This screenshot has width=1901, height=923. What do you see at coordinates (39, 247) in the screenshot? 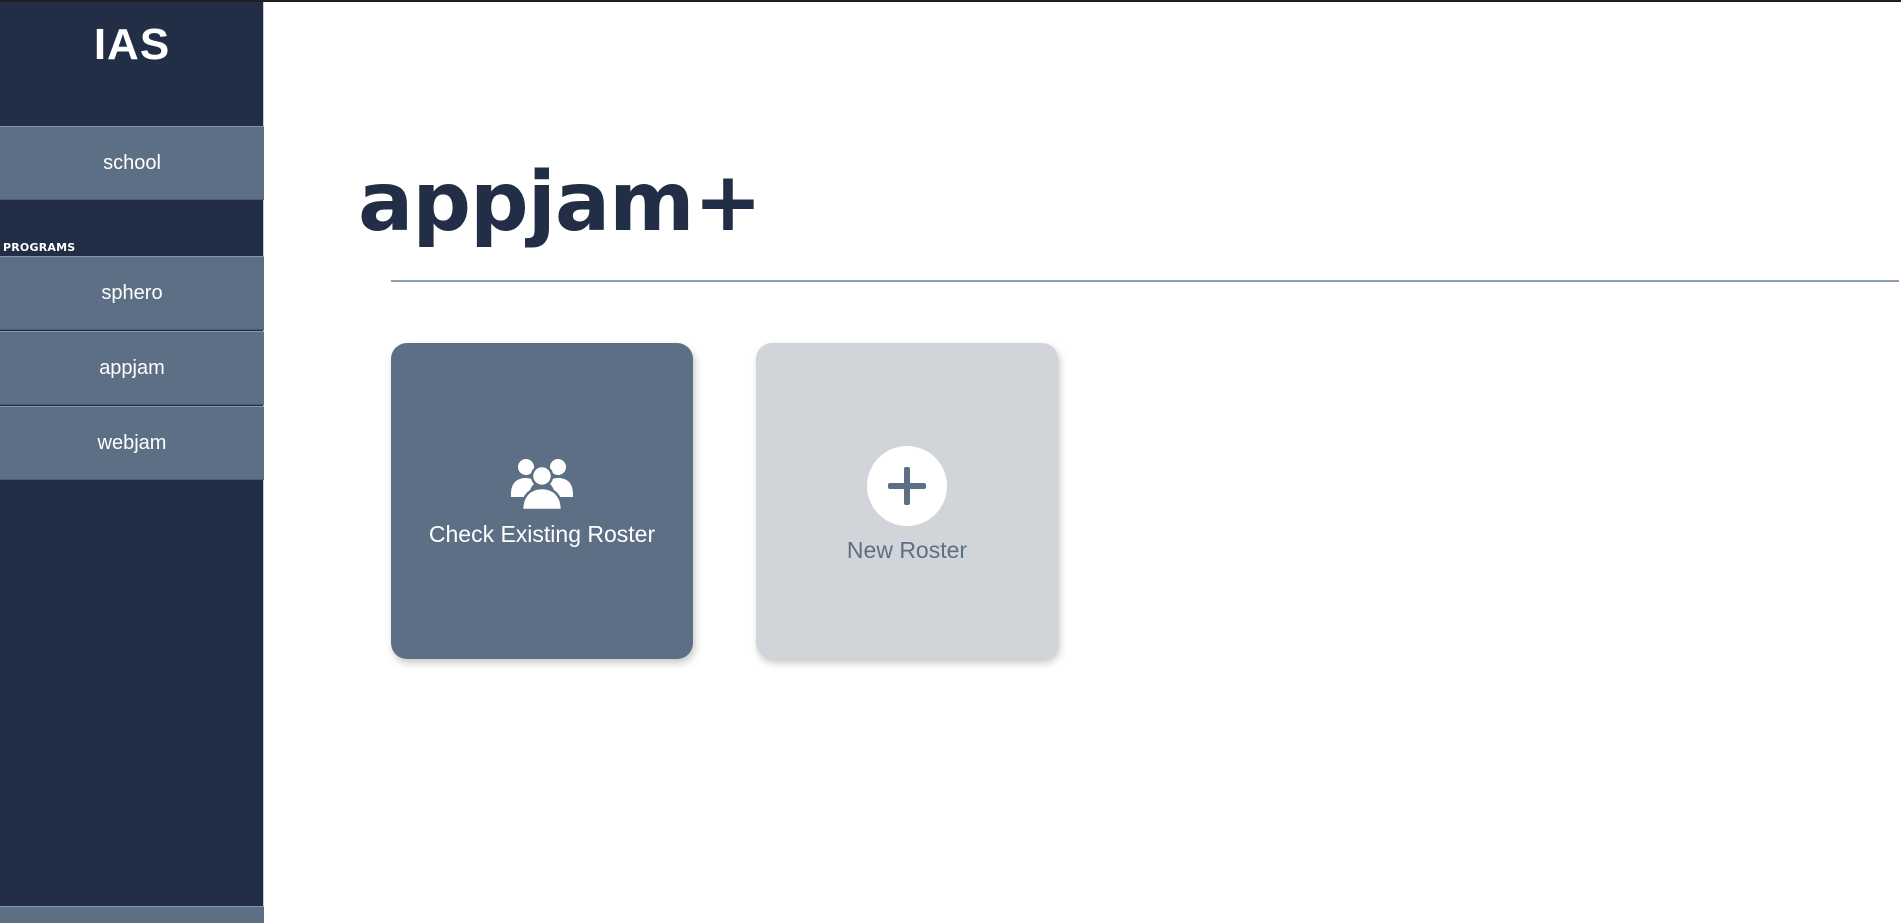
I see `programs-section-label: PROGRAMS` at bounding box center [39, 247].